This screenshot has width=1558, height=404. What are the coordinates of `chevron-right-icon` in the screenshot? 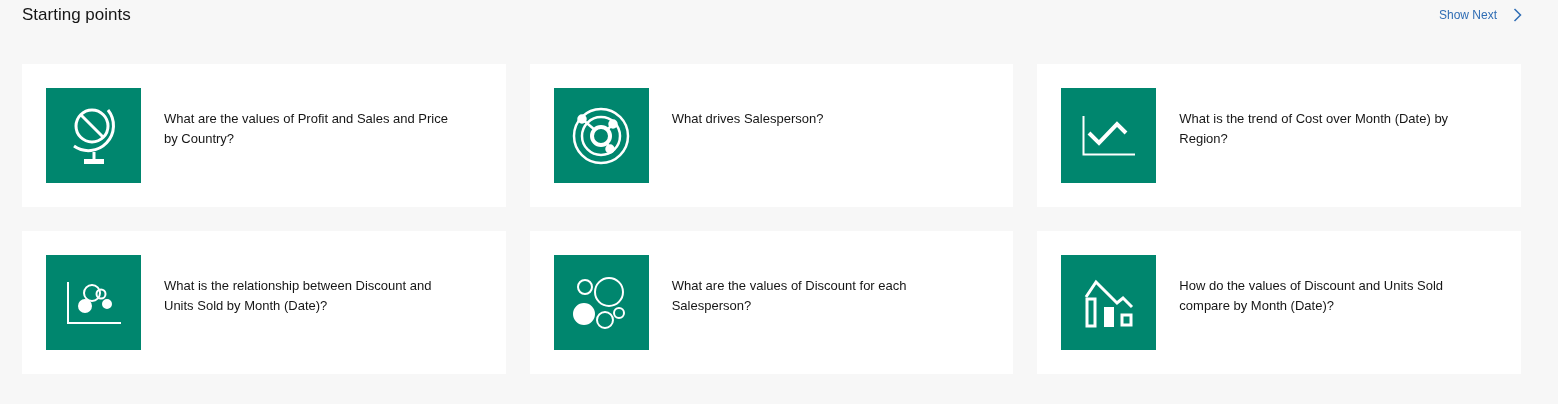 It's located at (1517, 15).